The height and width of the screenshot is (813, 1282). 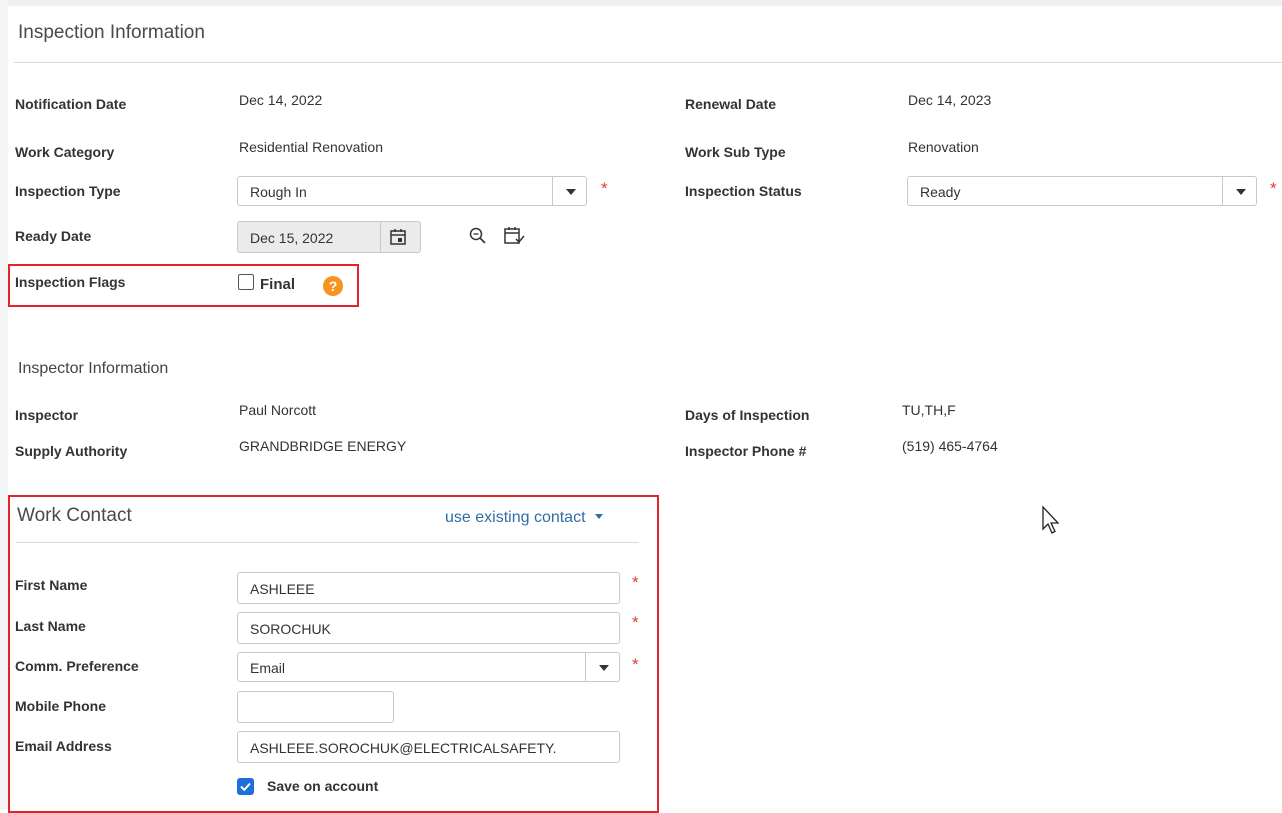 I want to click on email-address-label: Email Address, so click(x=63, y=746).